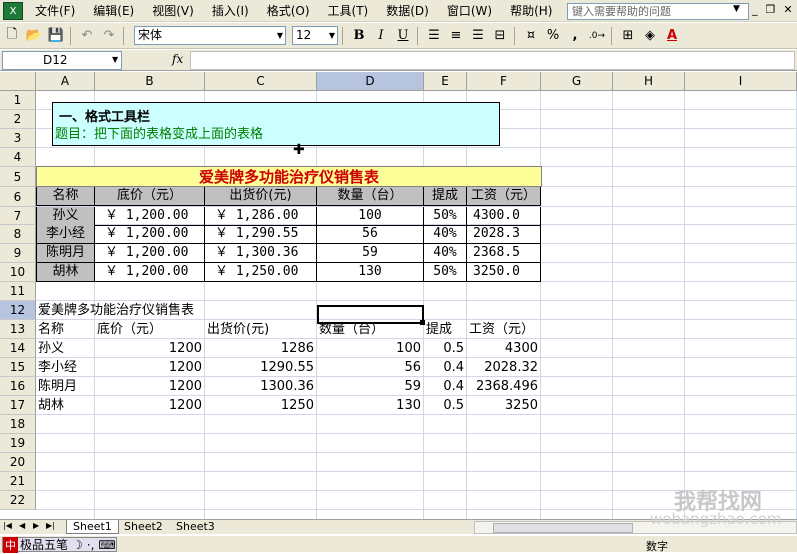 This screenshot has width=797, height=554. What do you see at coordinates (456, 36) in the screenshot?
I see `align-center-icon: ≡` at bounding box center [456, 36].